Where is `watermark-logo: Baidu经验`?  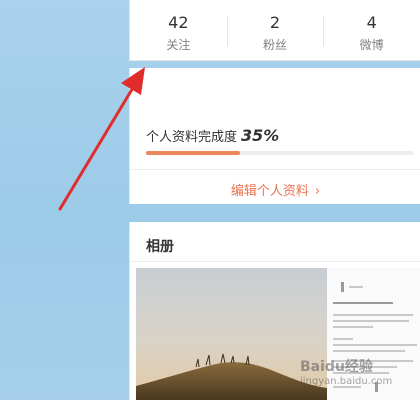 watermark-logo: Baidu经验 is located at coordinates (336, 367).